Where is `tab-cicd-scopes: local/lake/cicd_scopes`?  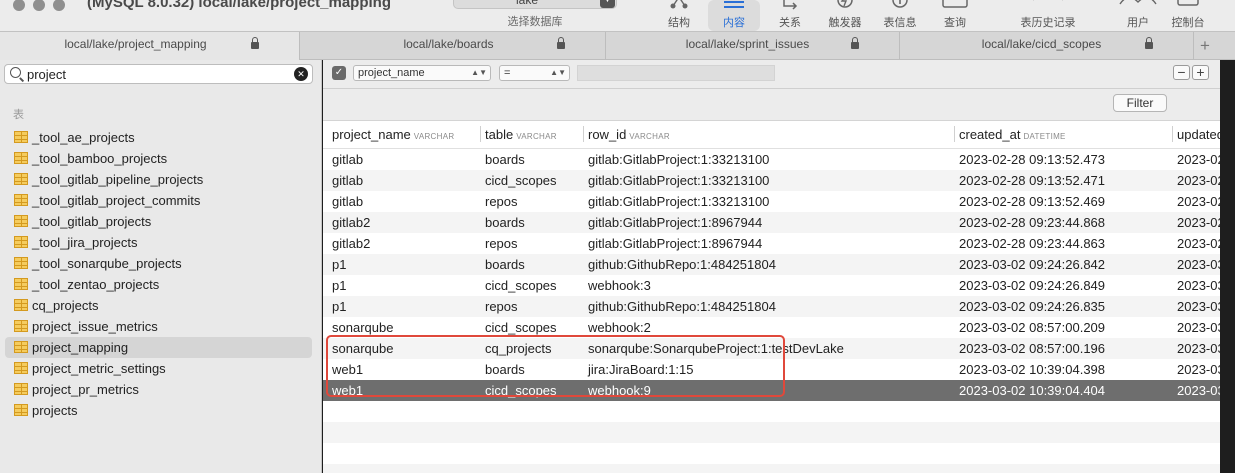
tab-cicd-scopes: local/lake/cicd_scopes is located at coordinates (1047, 46).